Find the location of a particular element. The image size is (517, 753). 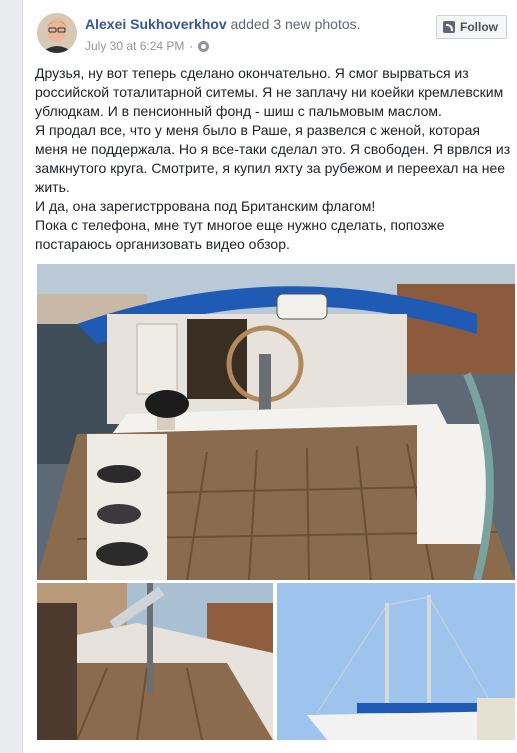

author-name: Alexei Sukhoverkhov is located at coordinates (156, 24).